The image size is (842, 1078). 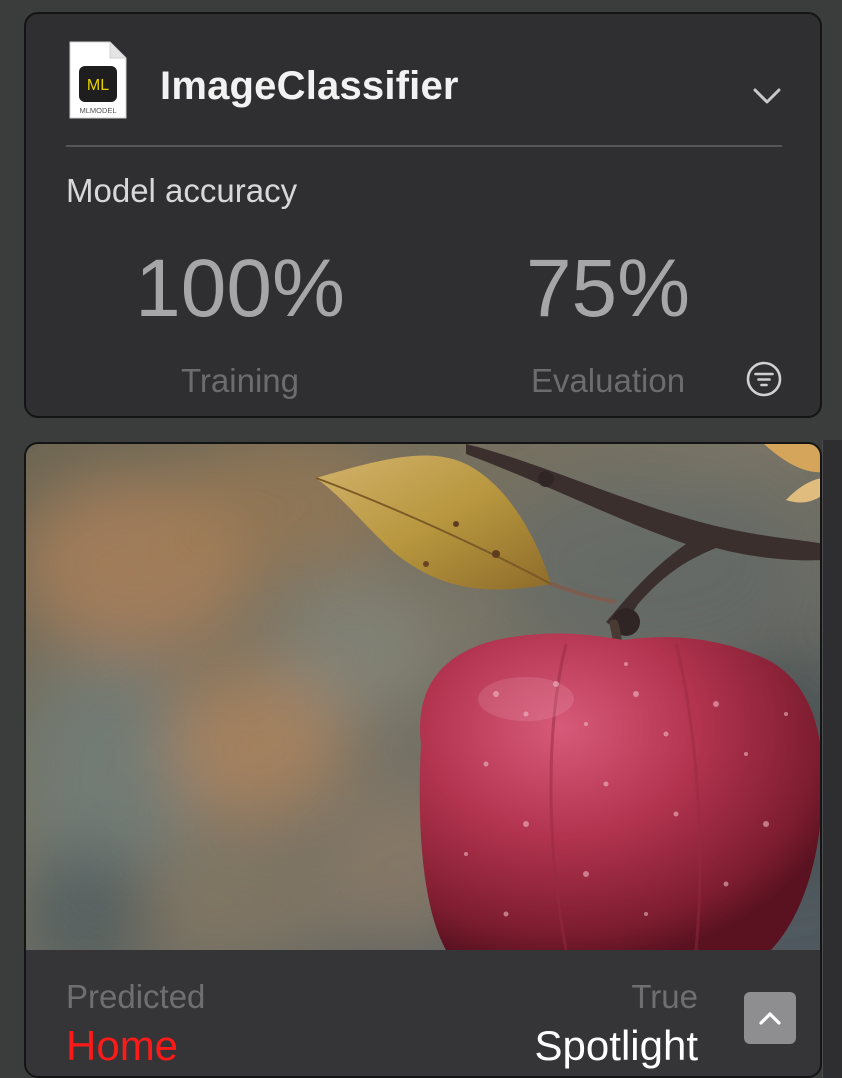 I want to click on divider, so click(x=424, y=146).